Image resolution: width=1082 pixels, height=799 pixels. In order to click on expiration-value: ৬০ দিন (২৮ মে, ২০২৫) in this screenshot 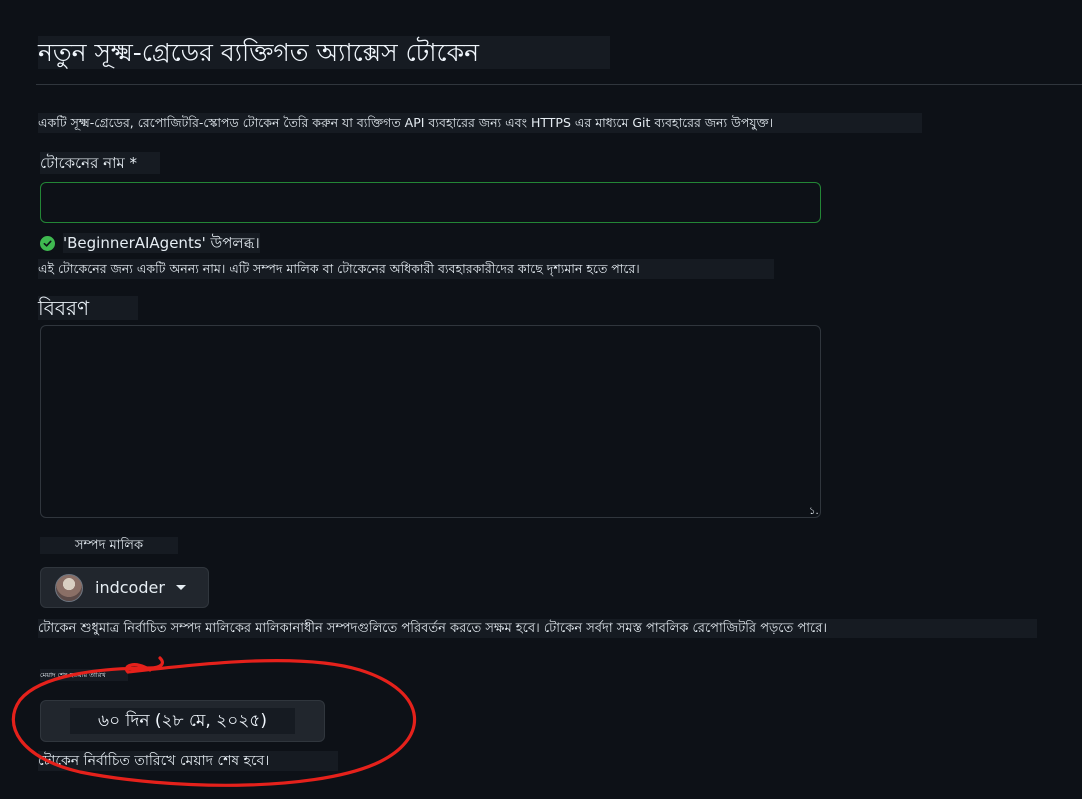, I will do `click(182, 721)`.